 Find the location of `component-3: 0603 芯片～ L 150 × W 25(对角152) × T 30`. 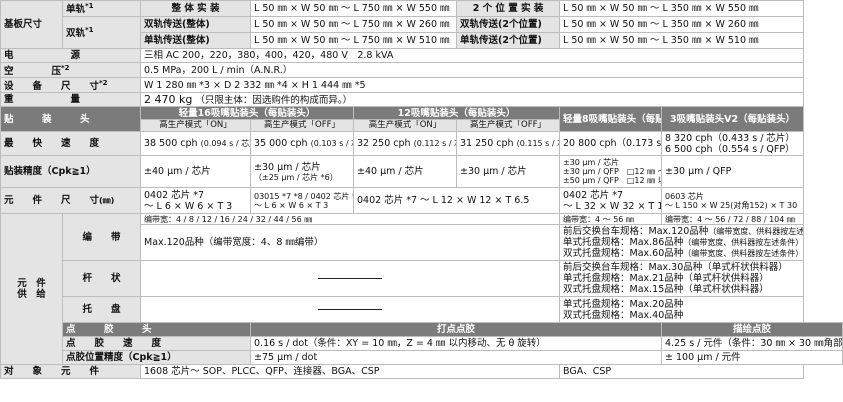

component-3: 0603 芯片～ L 150 × W 25(对角152) × T 30 is located at coordinates (733, 201).